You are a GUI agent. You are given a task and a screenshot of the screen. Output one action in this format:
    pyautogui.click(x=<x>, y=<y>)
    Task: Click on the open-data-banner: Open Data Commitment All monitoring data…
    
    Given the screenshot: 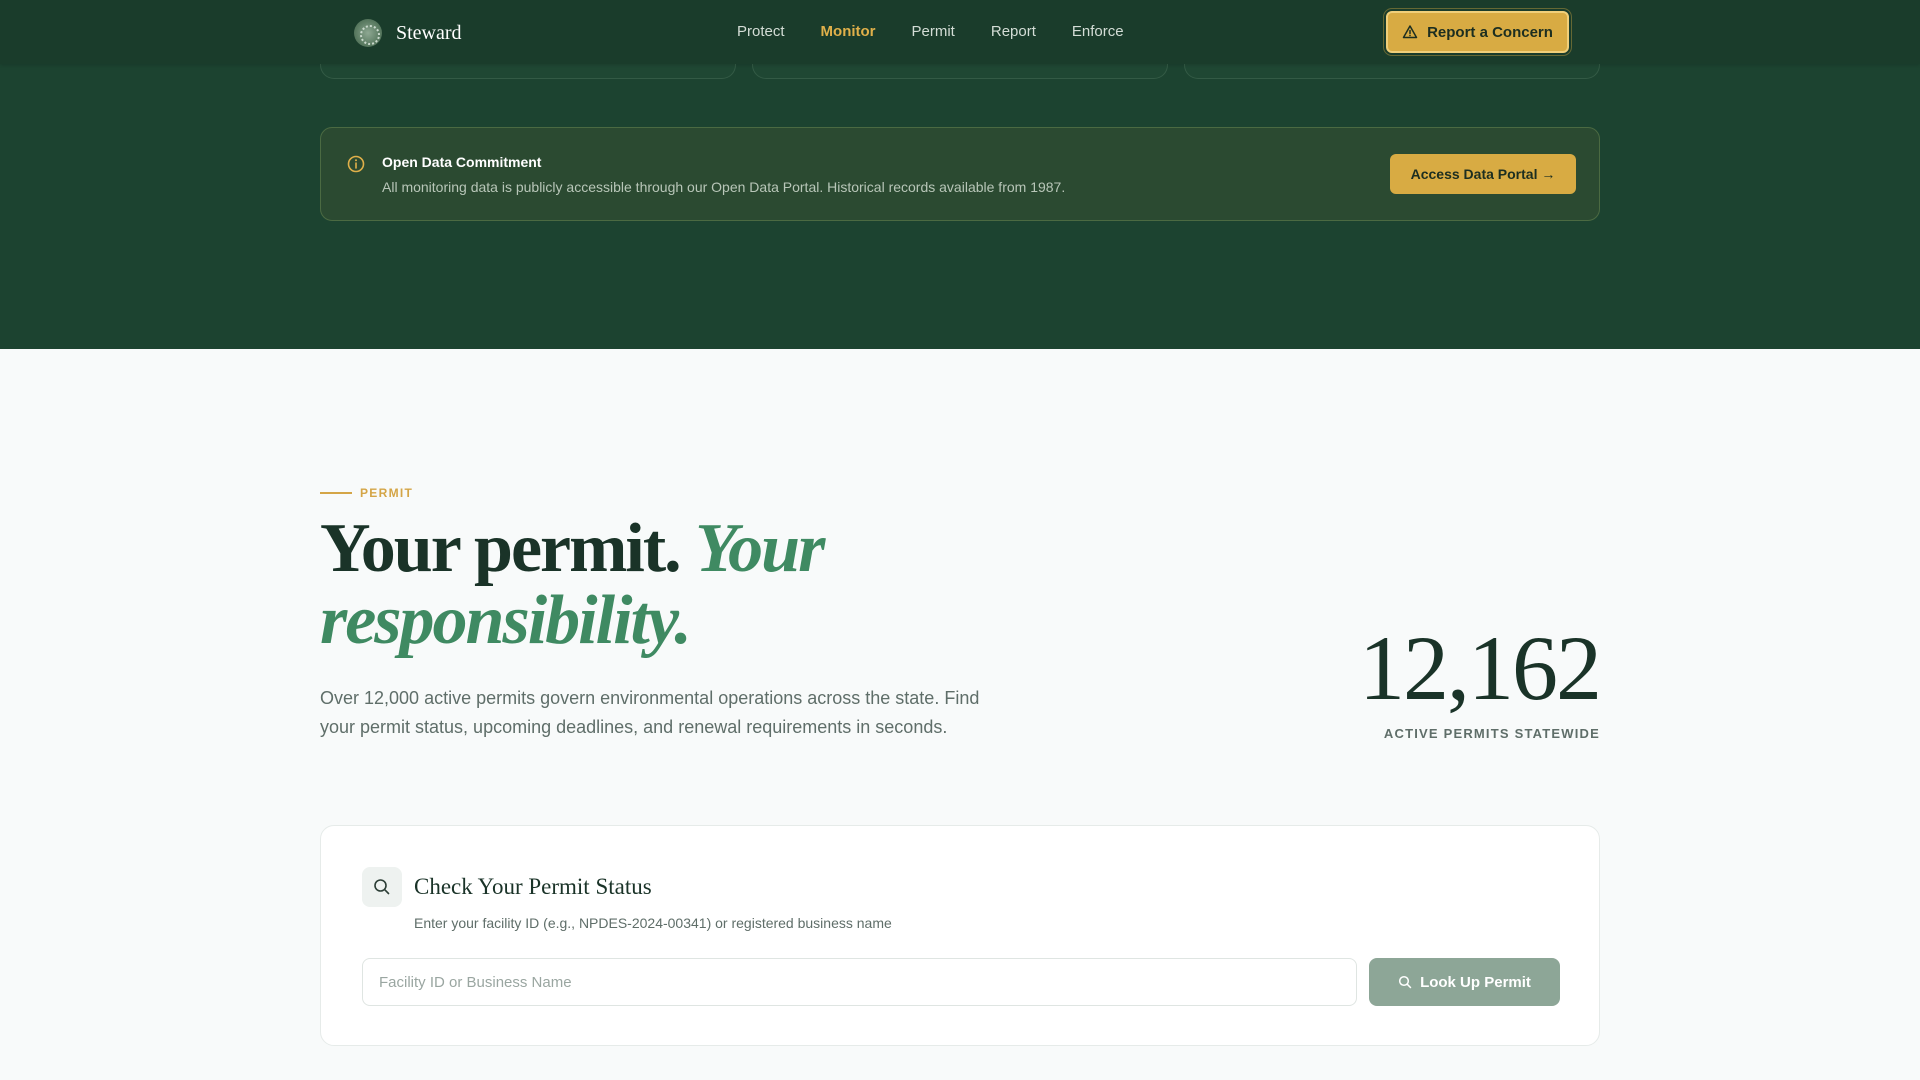 What is the action you would take?
    pyautogui.click(x=960, y=174)
    